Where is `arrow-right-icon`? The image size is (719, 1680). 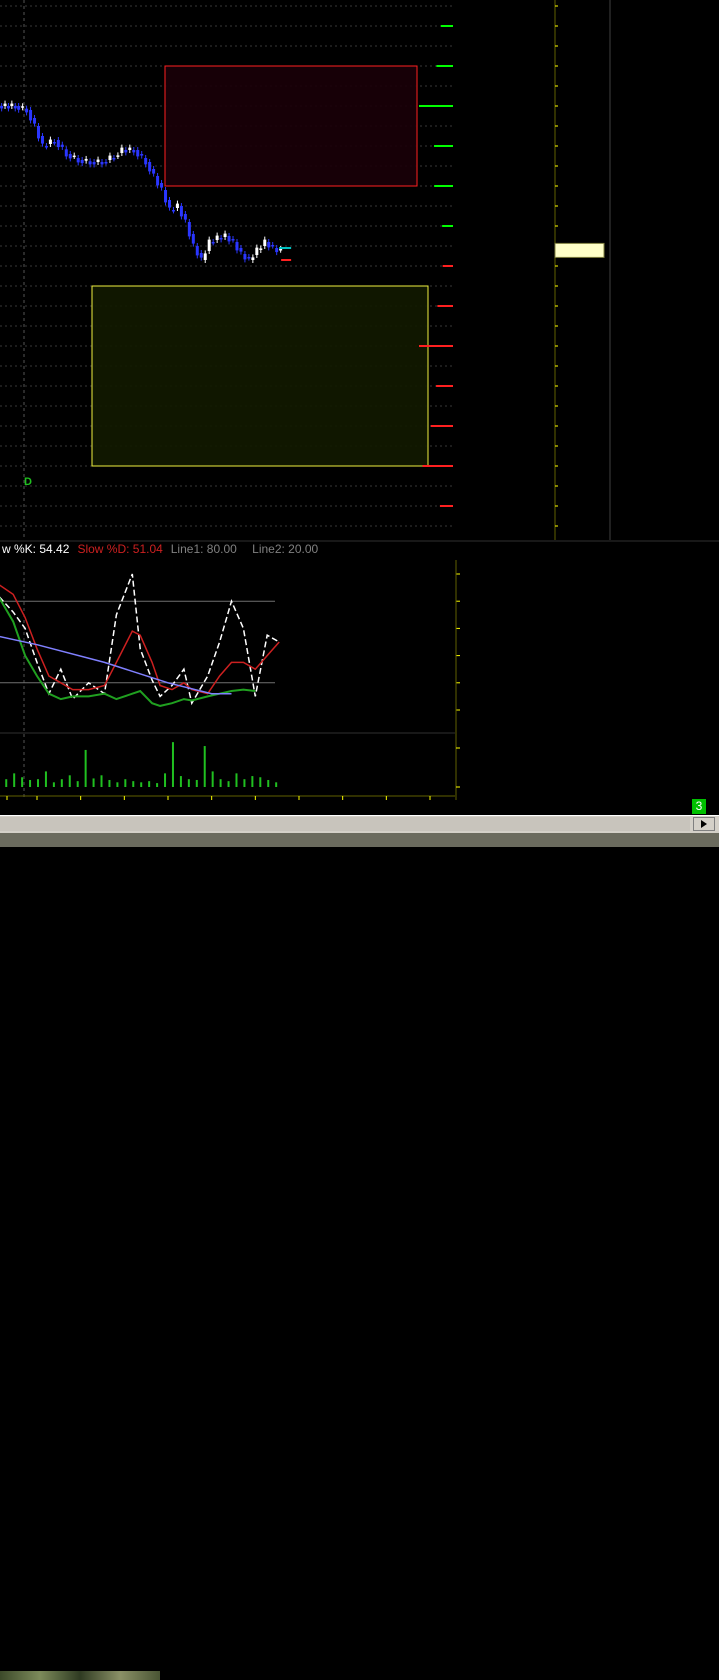 arrow-right-icon is located at coordinates (704, 824).